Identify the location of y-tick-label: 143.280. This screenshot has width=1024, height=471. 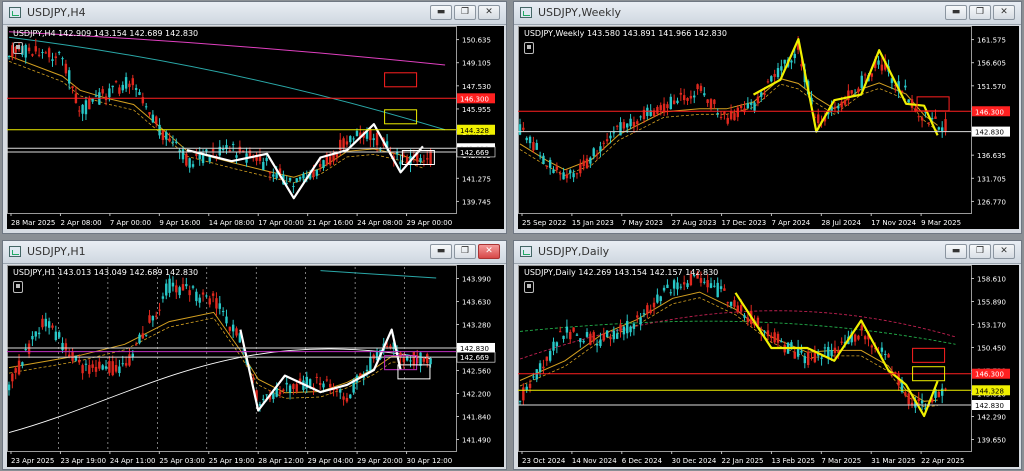
(476, 326).